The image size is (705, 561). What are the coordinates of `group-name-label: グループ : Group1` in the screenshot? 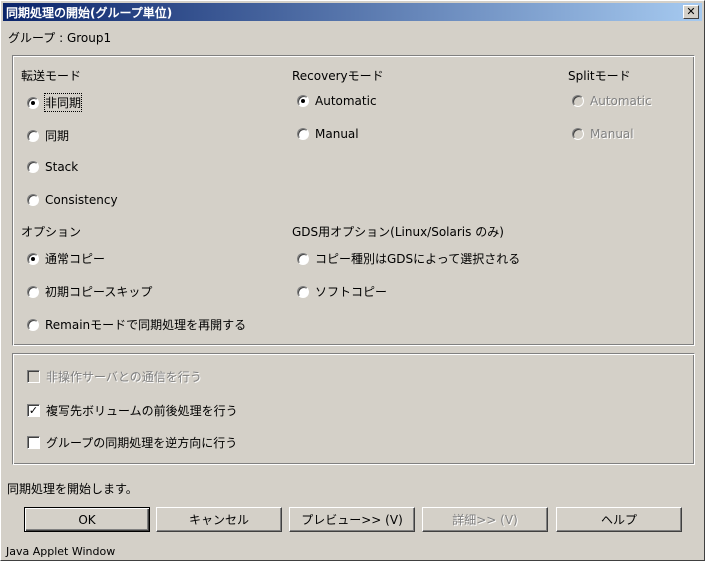 It's located at (60, 38).